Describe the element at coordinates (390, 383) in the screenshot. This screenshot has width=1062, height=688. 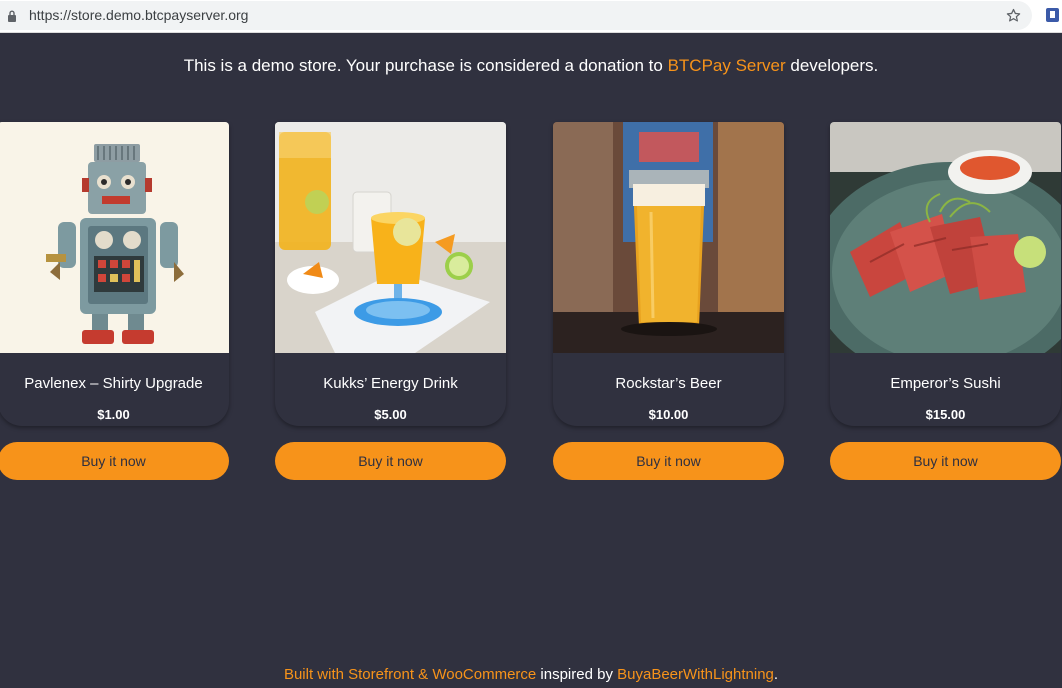
I see `product-title: Kukks’ Energy Drink` at that location.